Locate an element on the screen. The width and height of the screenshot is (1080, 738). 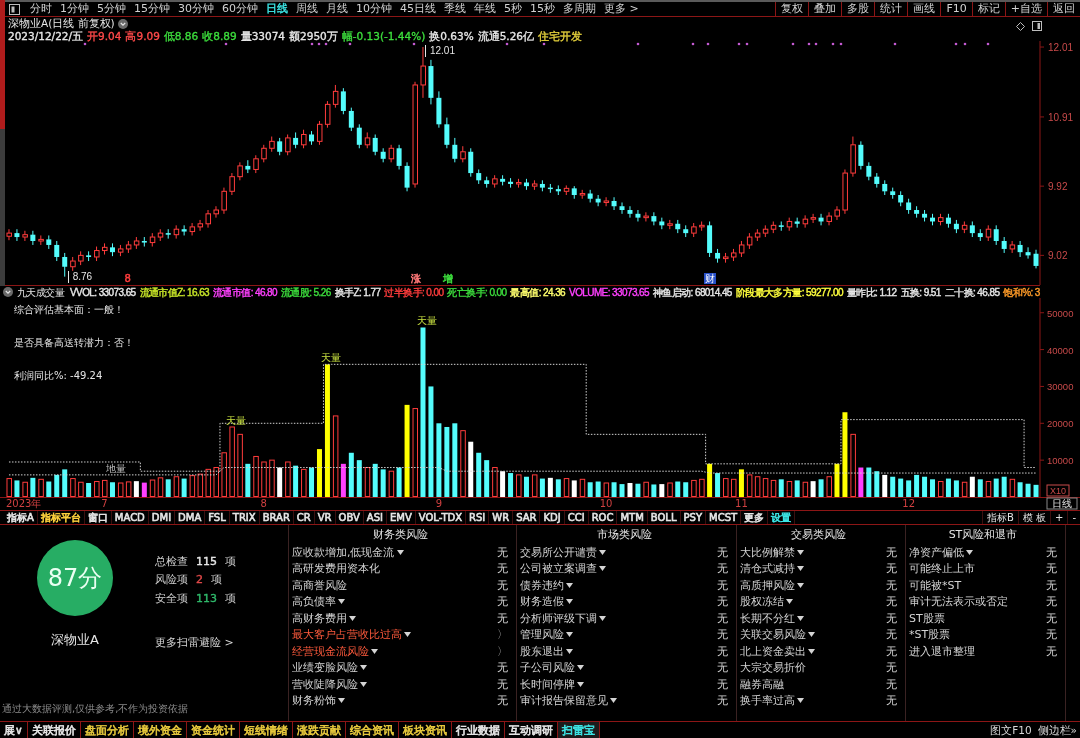
indicator-tab: TRIX is located at coordinates (244, 517).